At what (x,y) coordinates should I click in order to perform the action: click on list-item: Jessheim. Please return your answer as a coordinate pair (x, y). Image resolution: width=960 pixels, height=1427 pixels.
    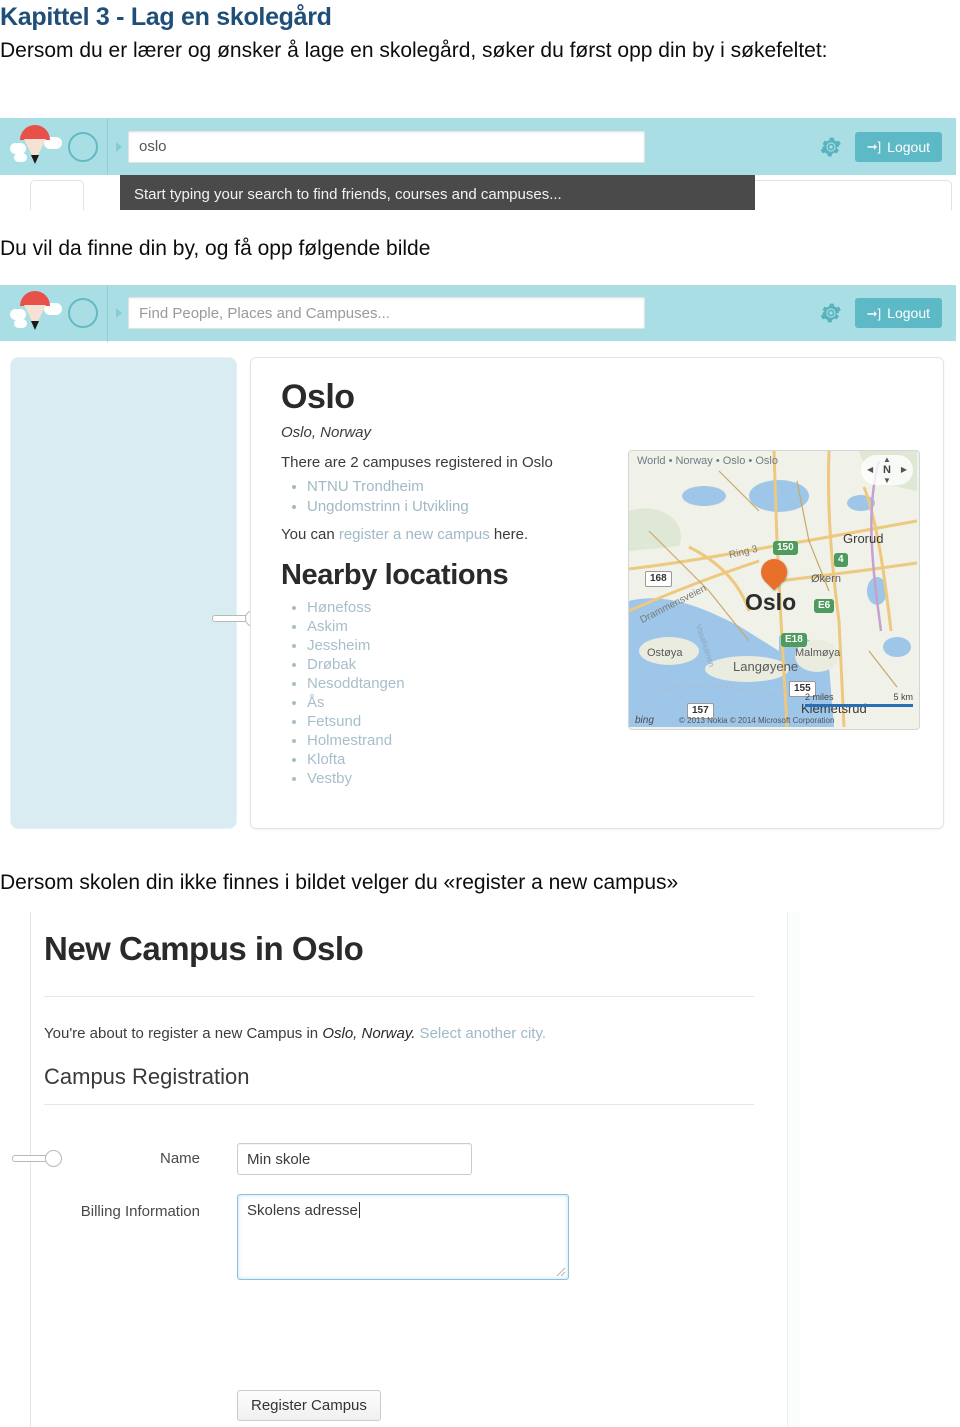
    Looking at the image, I should click on (459, 645).